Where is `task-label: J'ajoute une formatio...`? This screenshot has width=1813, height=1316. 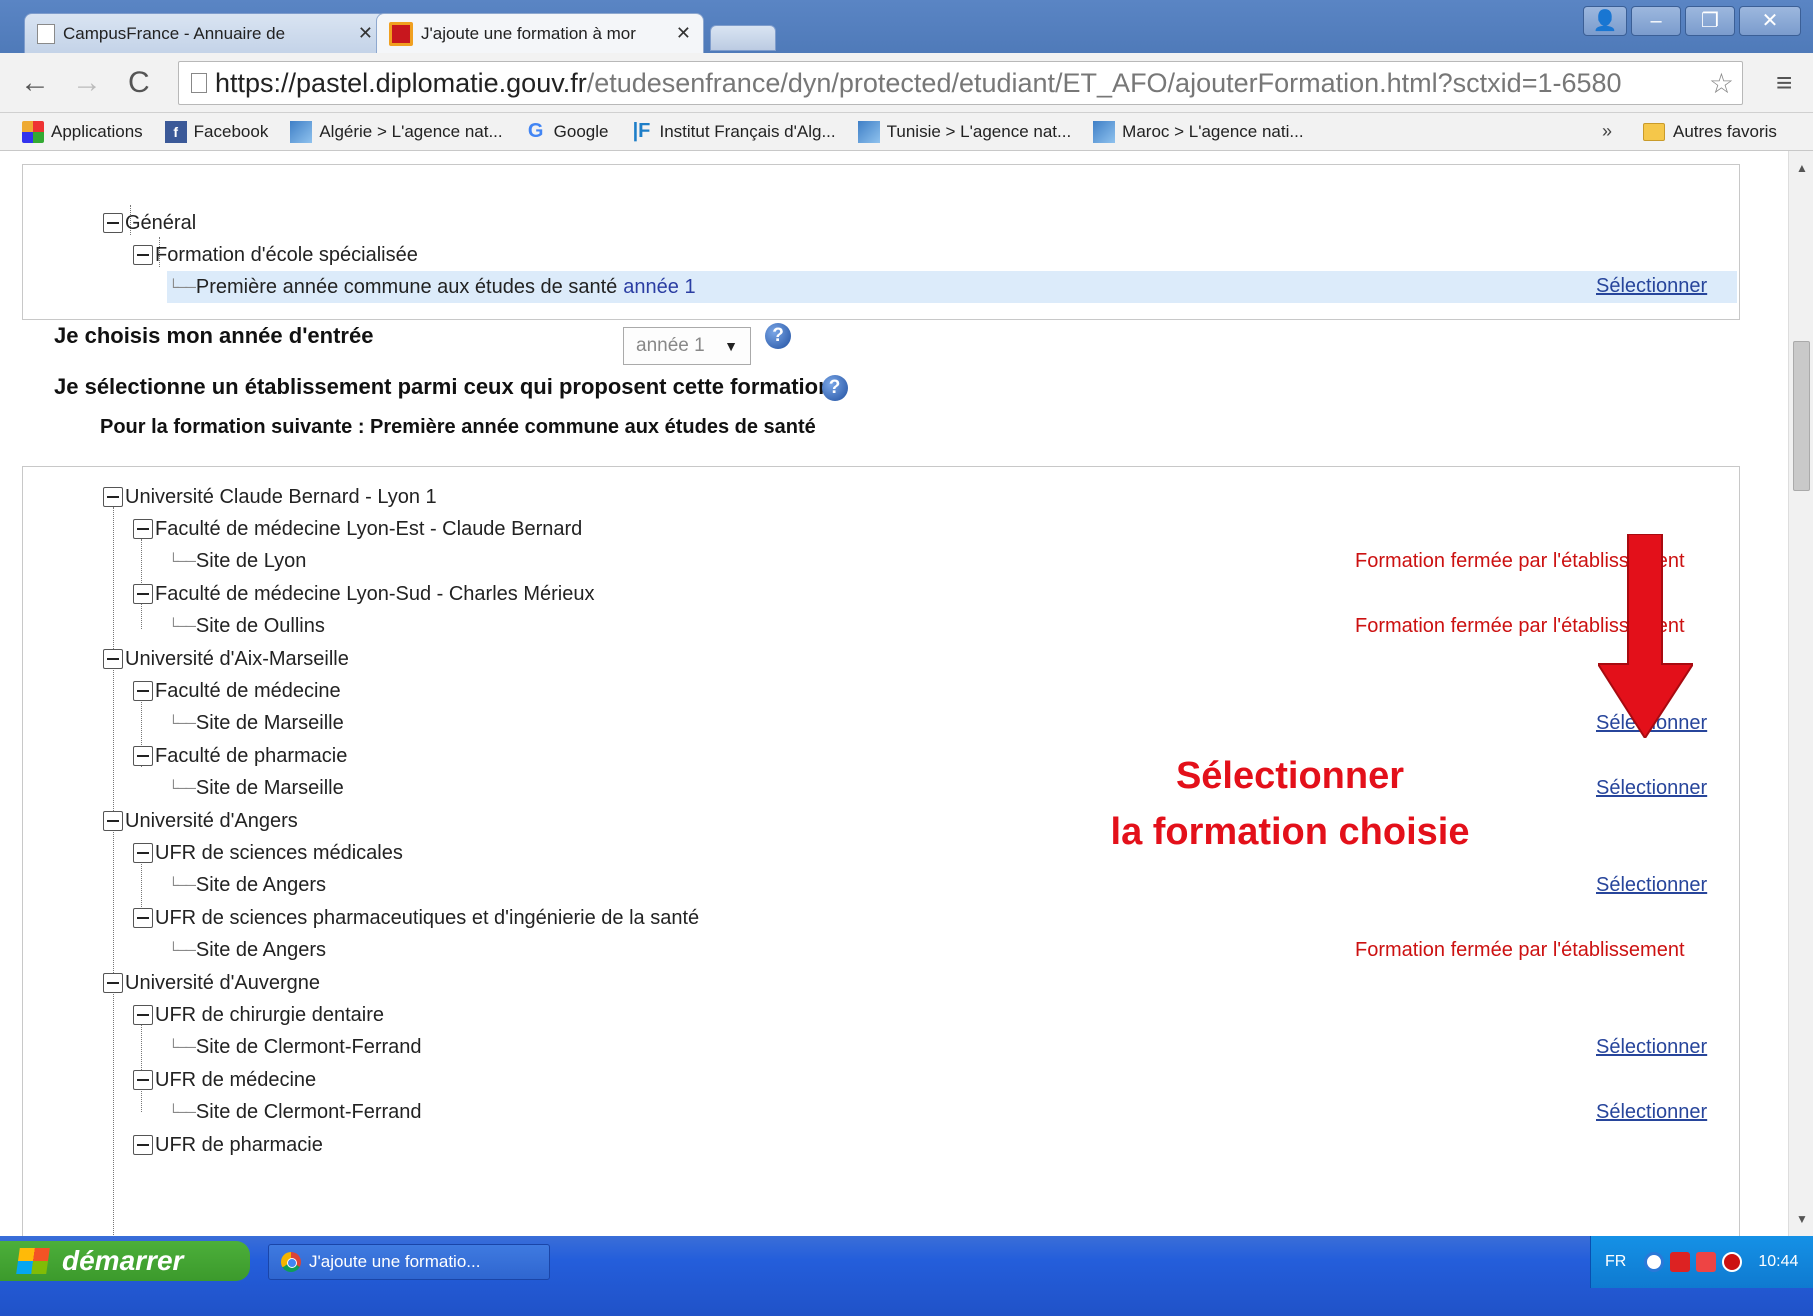 task-label: J'ajoute une formatio... is located at coordinates (395, 1261).